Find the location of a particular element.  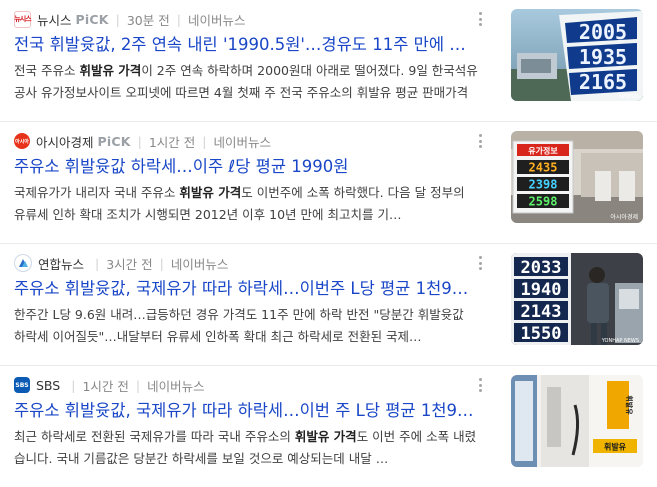

article-thumbnail: 2033 1940 2143 1550 YONHAP NEWS is located at coordinates (577, 299).